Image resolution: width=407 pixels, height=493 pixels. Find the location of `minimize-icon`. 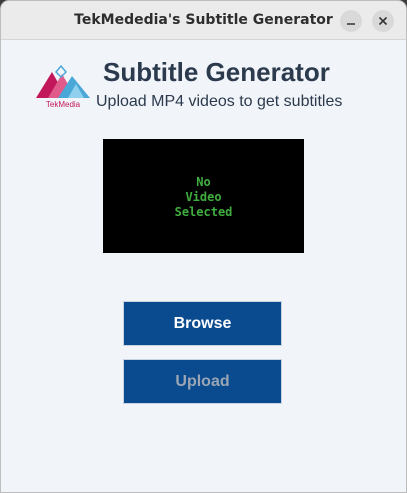

minimize-icon is located at coordinates (351, 24).